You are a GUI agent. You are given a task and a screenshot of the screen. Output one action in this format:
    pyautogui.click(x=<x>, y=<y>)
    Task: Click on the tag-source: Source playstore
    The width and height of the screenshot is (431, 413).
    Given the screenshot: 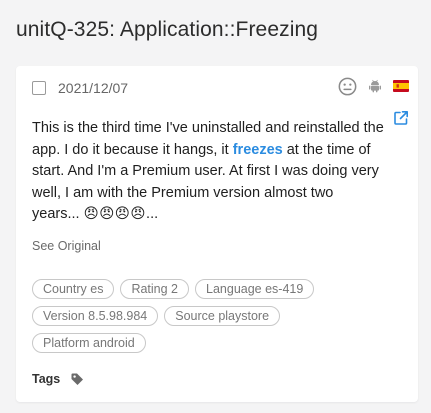 What is the action you would take?
    pyautogui.click(x=222, y=316)
    